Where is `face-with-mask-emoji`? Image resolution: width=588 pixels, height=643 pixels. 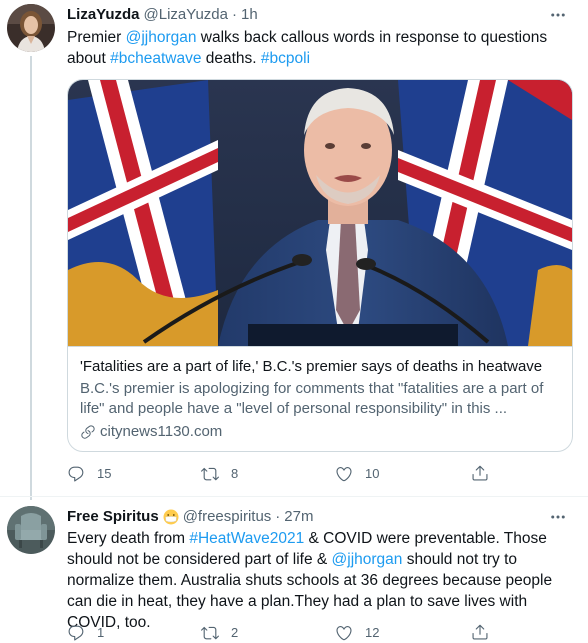
face-with-mask-emoji is located at coordinates (171, 517).